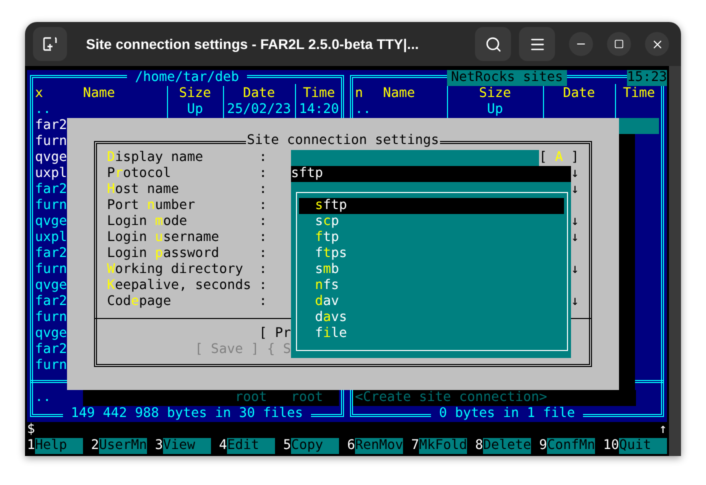 The height and width of the screenshot is (485, 706). Describe the element at coordinates (250, 398) in the screenshot. I see `owner-text: root` at that location.